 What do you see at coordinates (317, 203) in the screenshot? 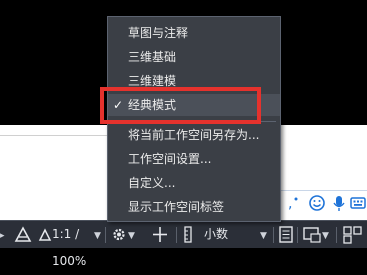
I see `emoji-icon` at bounding box center [317, 203].